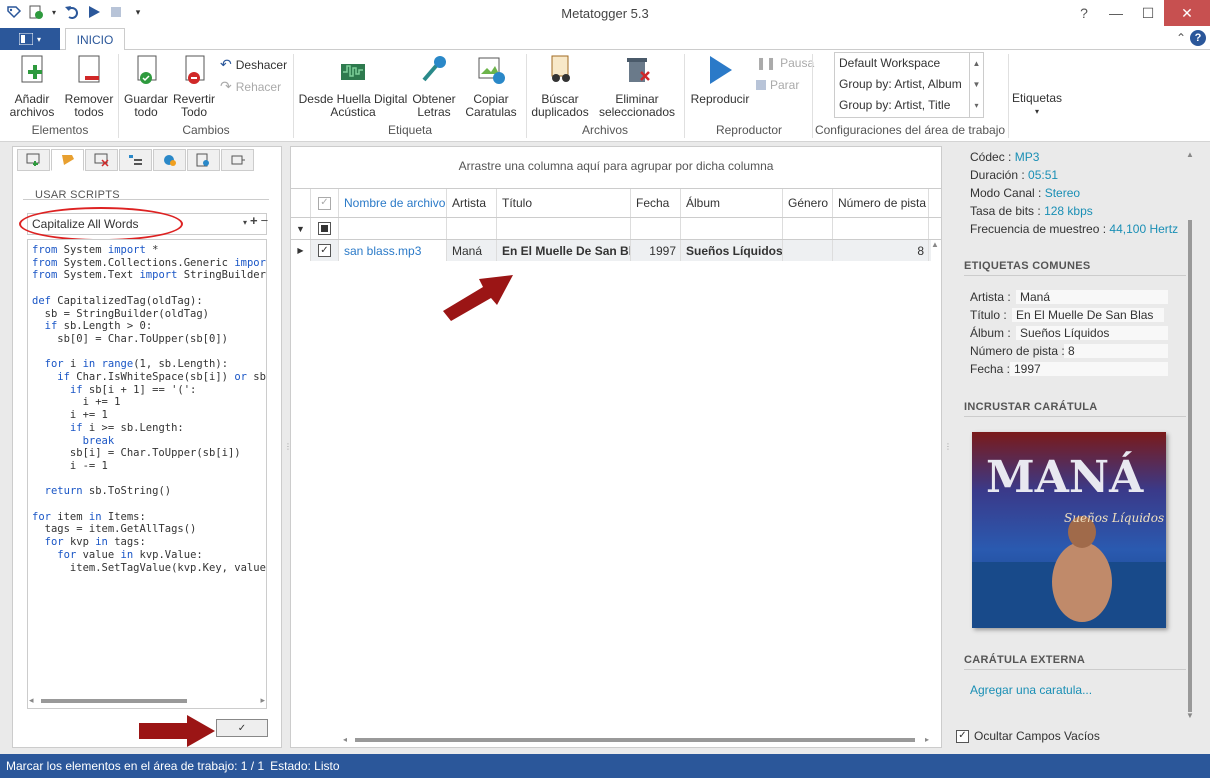 Image resolution: width=1210 pixels, height=778 pixels. Describe the element at coordinates (253, 64) in the screenshot. I see `undo-button: ↶ Deshacer` at that location.